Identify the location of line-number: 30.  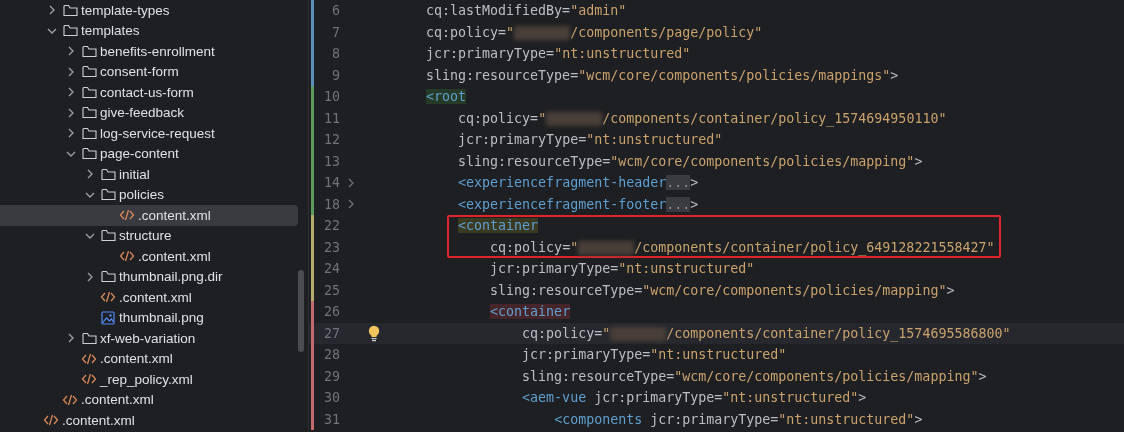
(331, 398).